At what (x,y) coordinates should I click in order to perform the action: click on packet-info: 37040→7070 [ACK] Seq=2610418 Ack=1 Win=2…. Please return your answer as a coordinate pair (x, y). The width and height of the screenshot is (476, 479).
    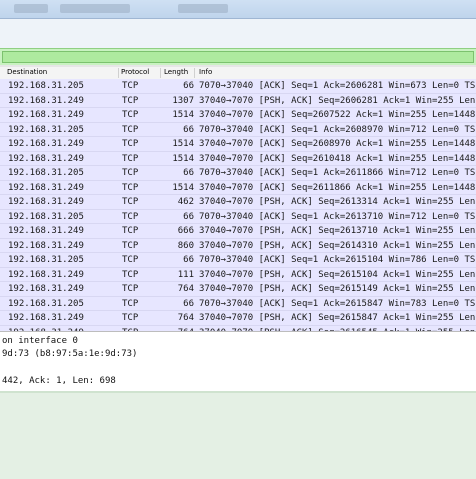
    Looking at the image, I should click on (337, 158).